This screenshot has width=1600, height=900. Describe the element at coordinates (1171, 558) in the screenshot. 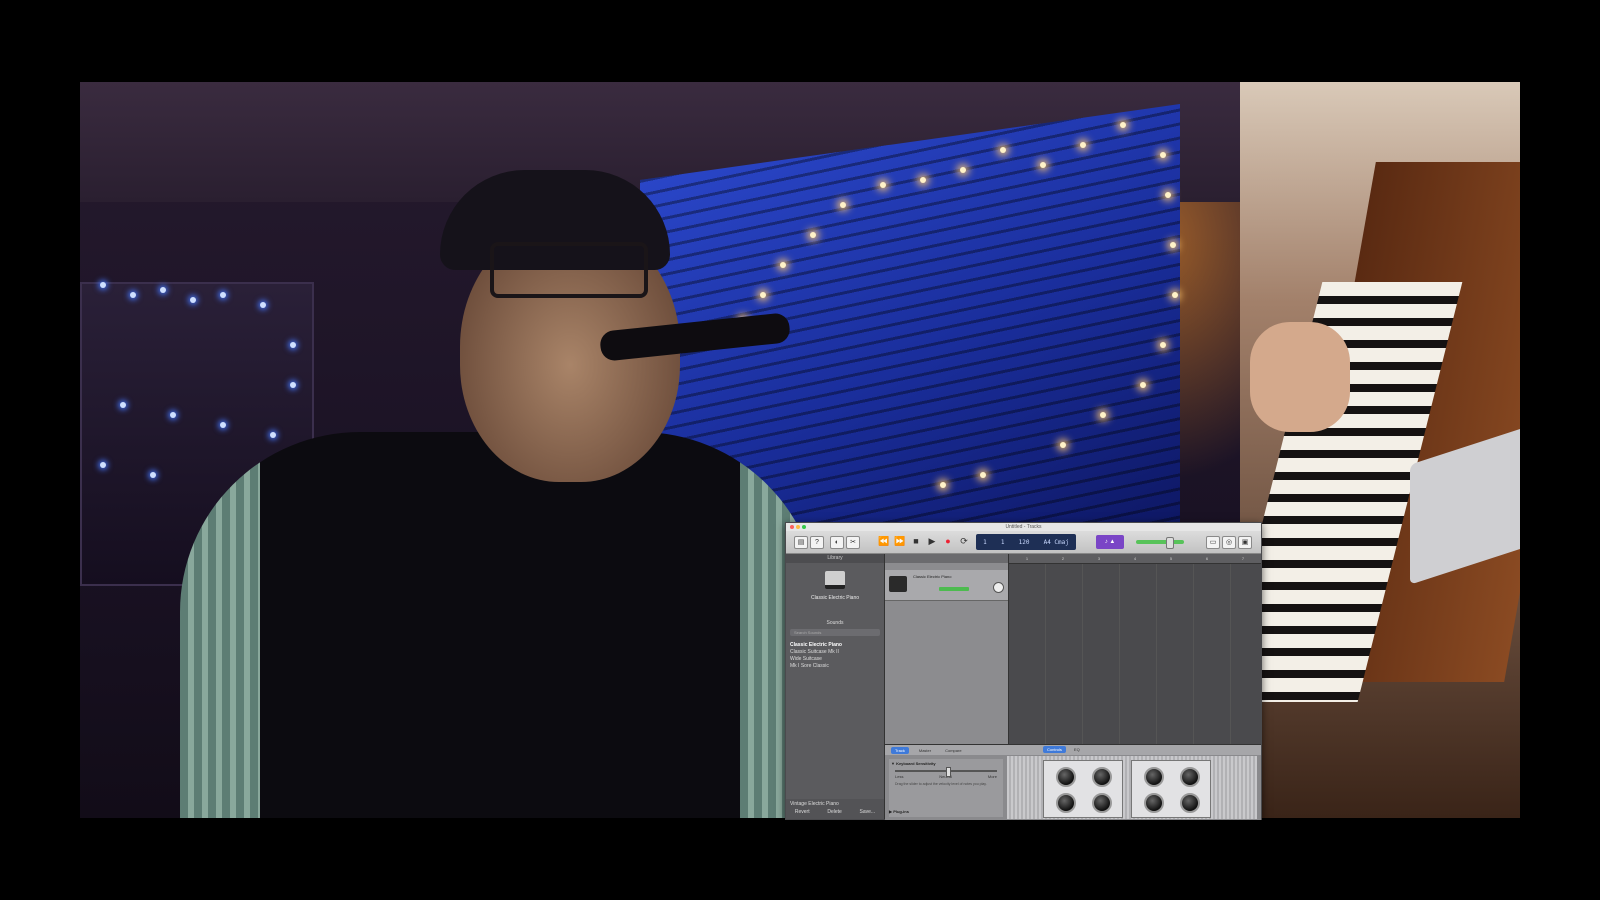

I see `ruler-mark: 5` at that location.